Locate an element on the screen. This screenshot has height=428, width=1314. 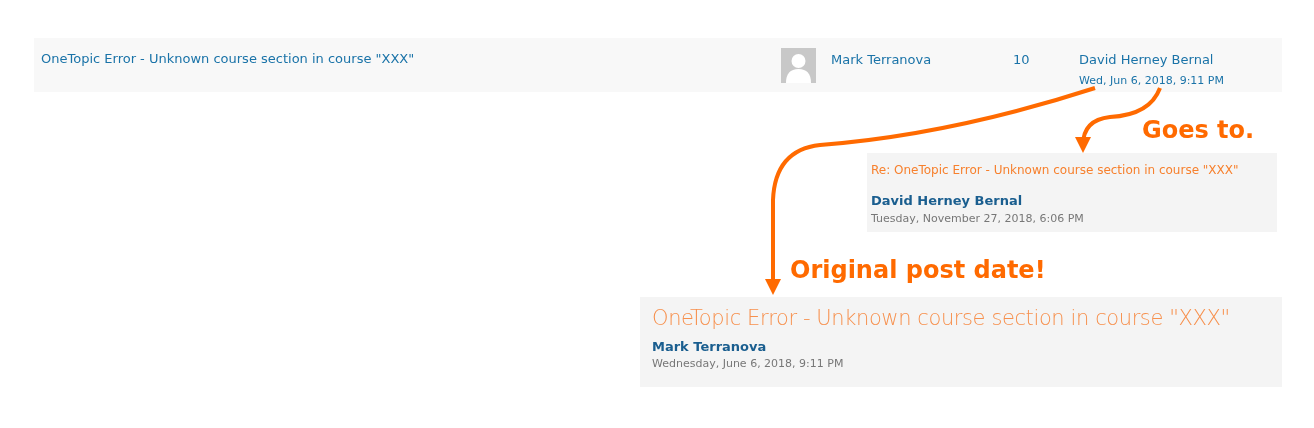
post-date: Tuesday, November 27, 2018, 6:06 PM is located at coordinates (978, 218).